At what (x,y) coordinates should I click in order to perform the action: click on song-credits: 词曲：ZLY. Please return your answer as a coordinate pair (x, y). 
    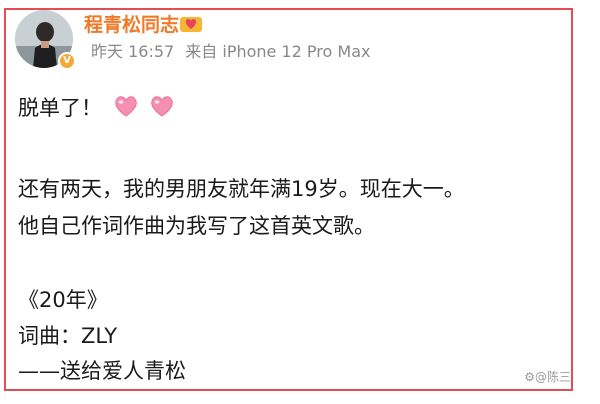
    Looking at the image, I should click on (68, 336).